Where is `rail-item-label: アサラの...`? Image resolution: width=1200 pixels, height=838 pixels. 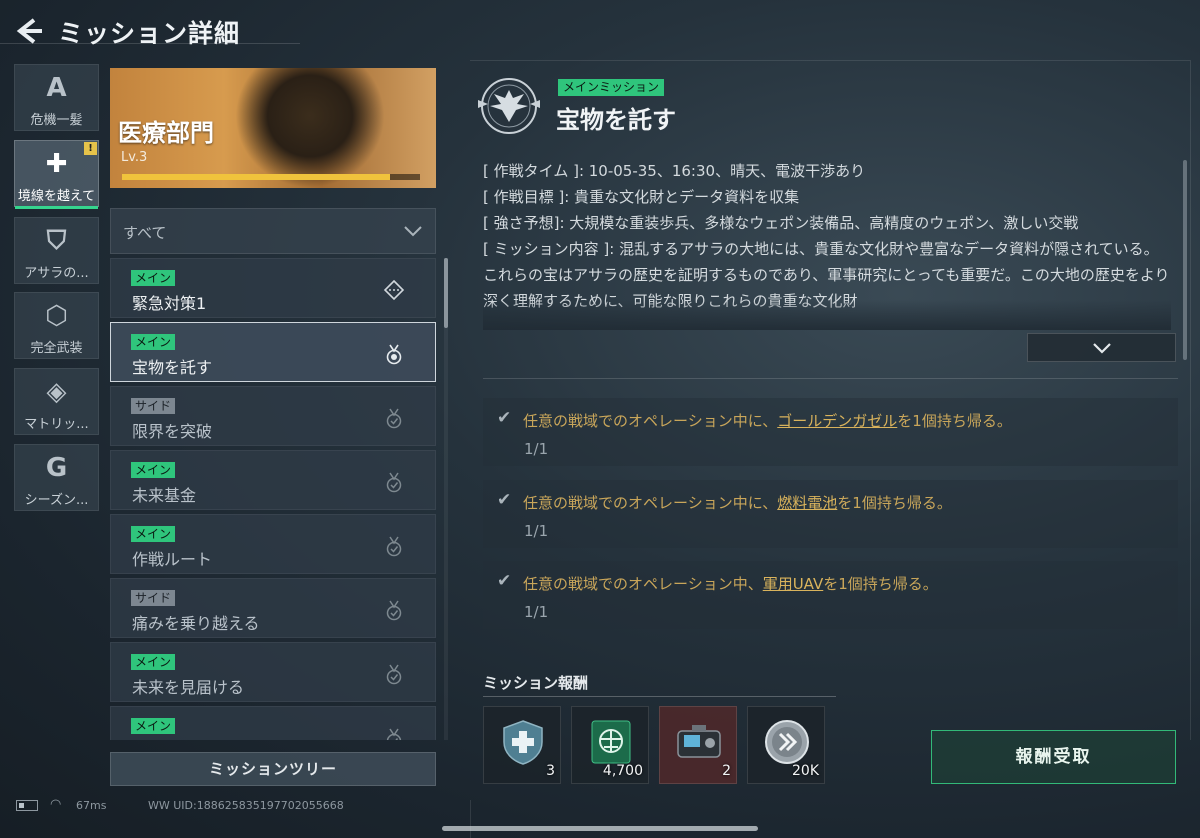
rail-item-label: アサラの... is located at coordinates (56, 273).